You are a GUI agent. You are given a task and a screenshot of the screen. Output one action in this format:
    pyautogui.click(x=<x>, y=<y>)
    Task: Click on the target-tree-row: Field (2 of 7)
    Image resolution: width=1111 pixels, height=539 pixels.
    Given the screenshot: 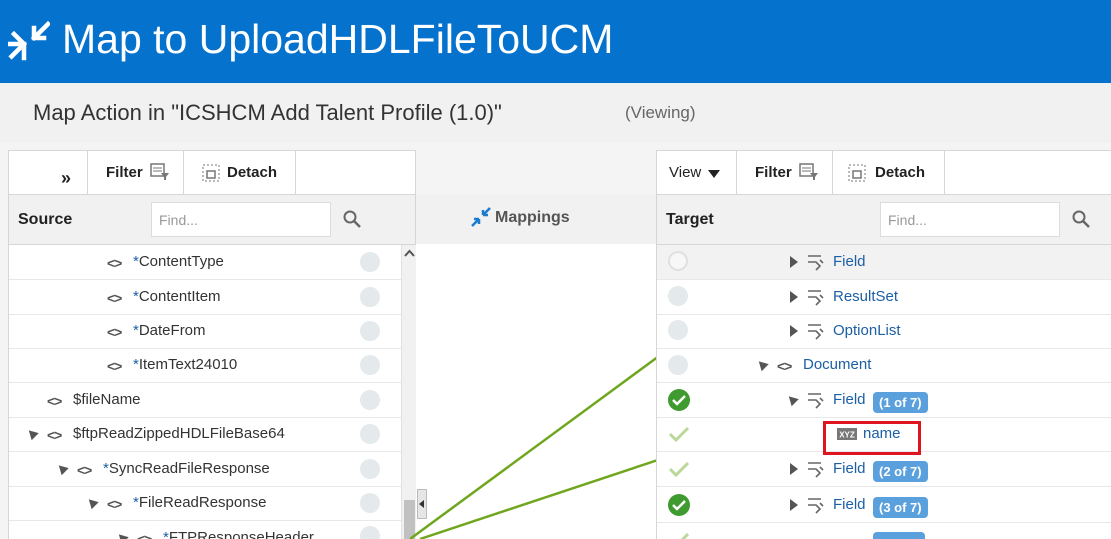 What is the action you would take?
    pyautogui.click(x=884, y=469)
    